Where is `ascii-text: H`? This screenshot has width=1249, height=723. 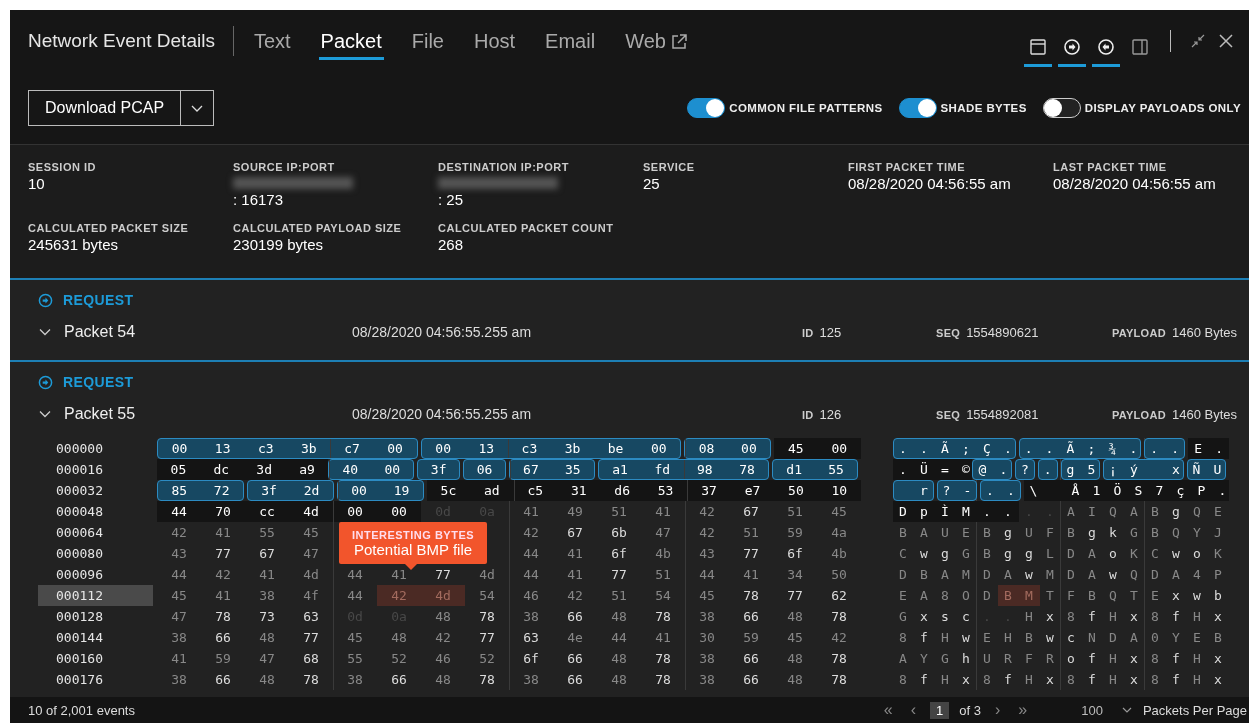 ascii-text: H is located at coordinates (1198, 658).